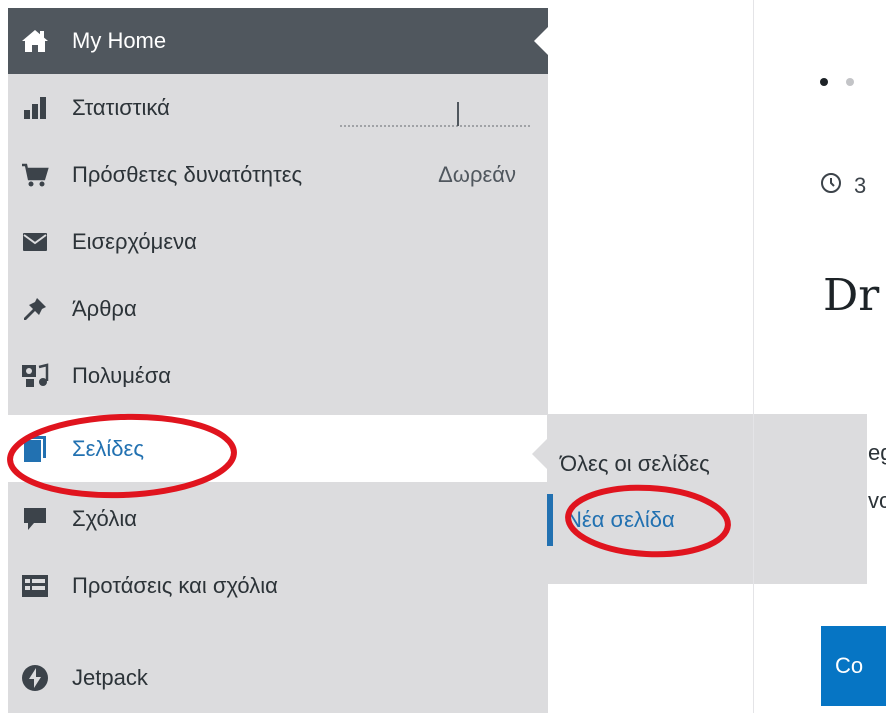  What do you see at coordinates (121, 107) in the screenshot?
I see `sidebar-item-label: Στατιστικά` at bounding box center [121, 107].